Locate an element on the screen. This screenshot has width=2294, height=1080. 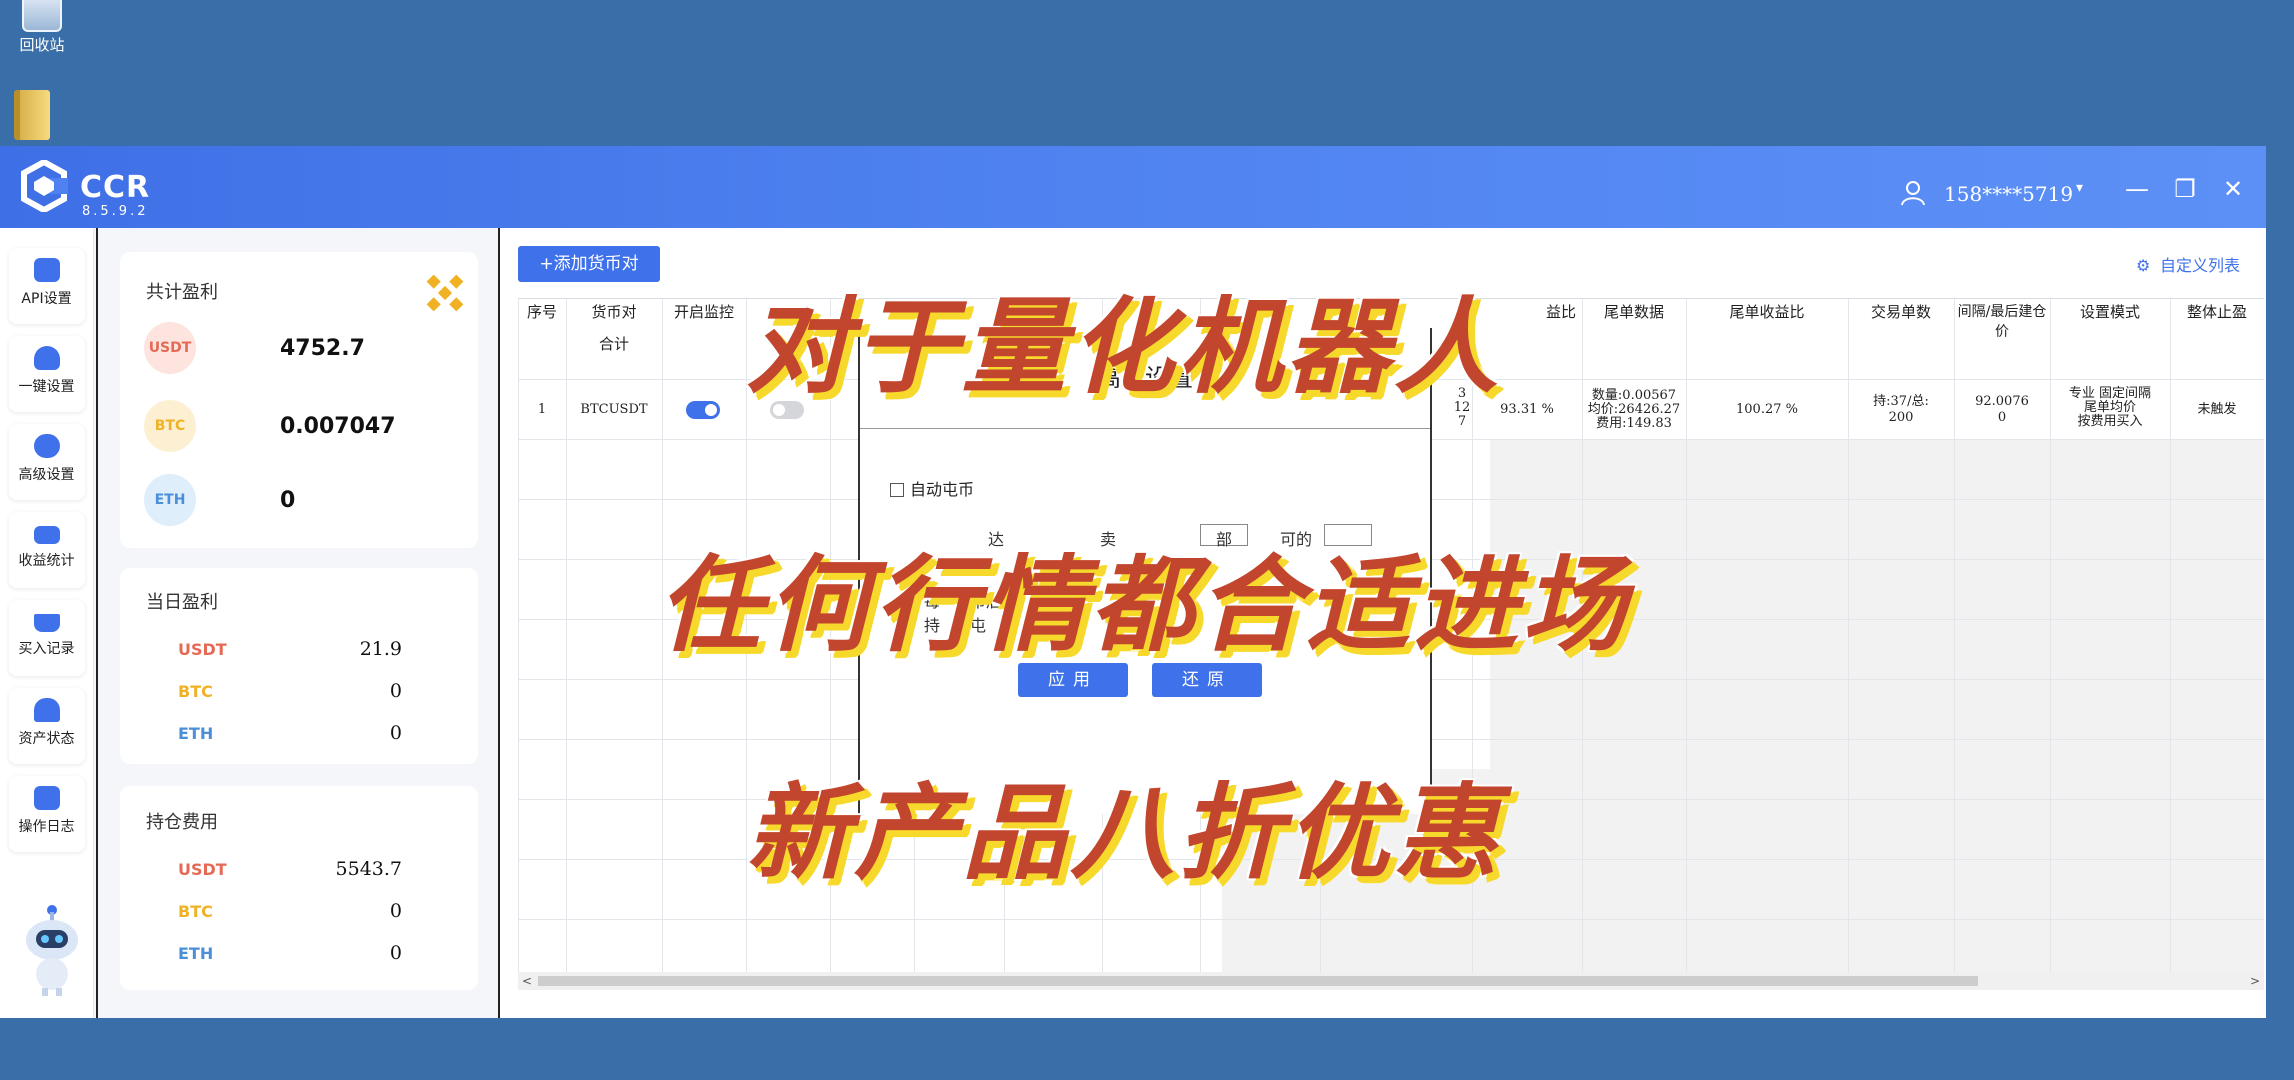
custom-list-label: 自定义列表 is located at coordinates (2199, 265).